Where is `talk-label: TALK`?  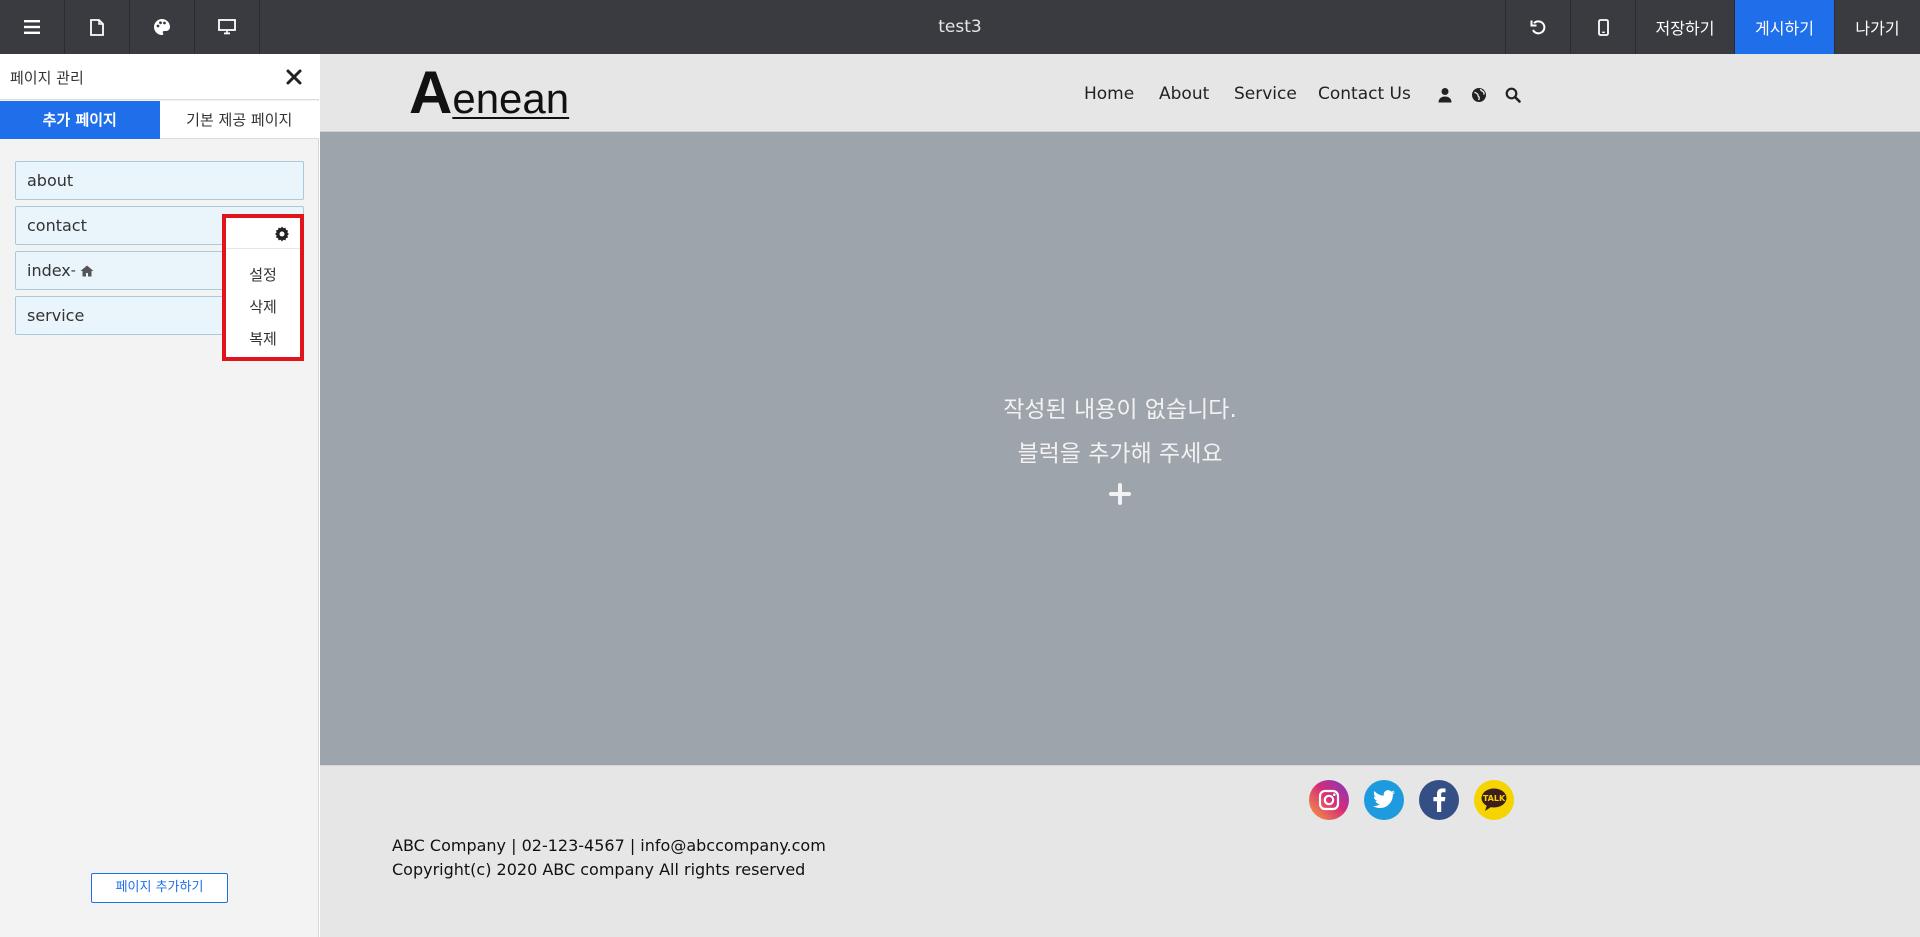 talk-label: TALK is located at coordinates (1494, 798).